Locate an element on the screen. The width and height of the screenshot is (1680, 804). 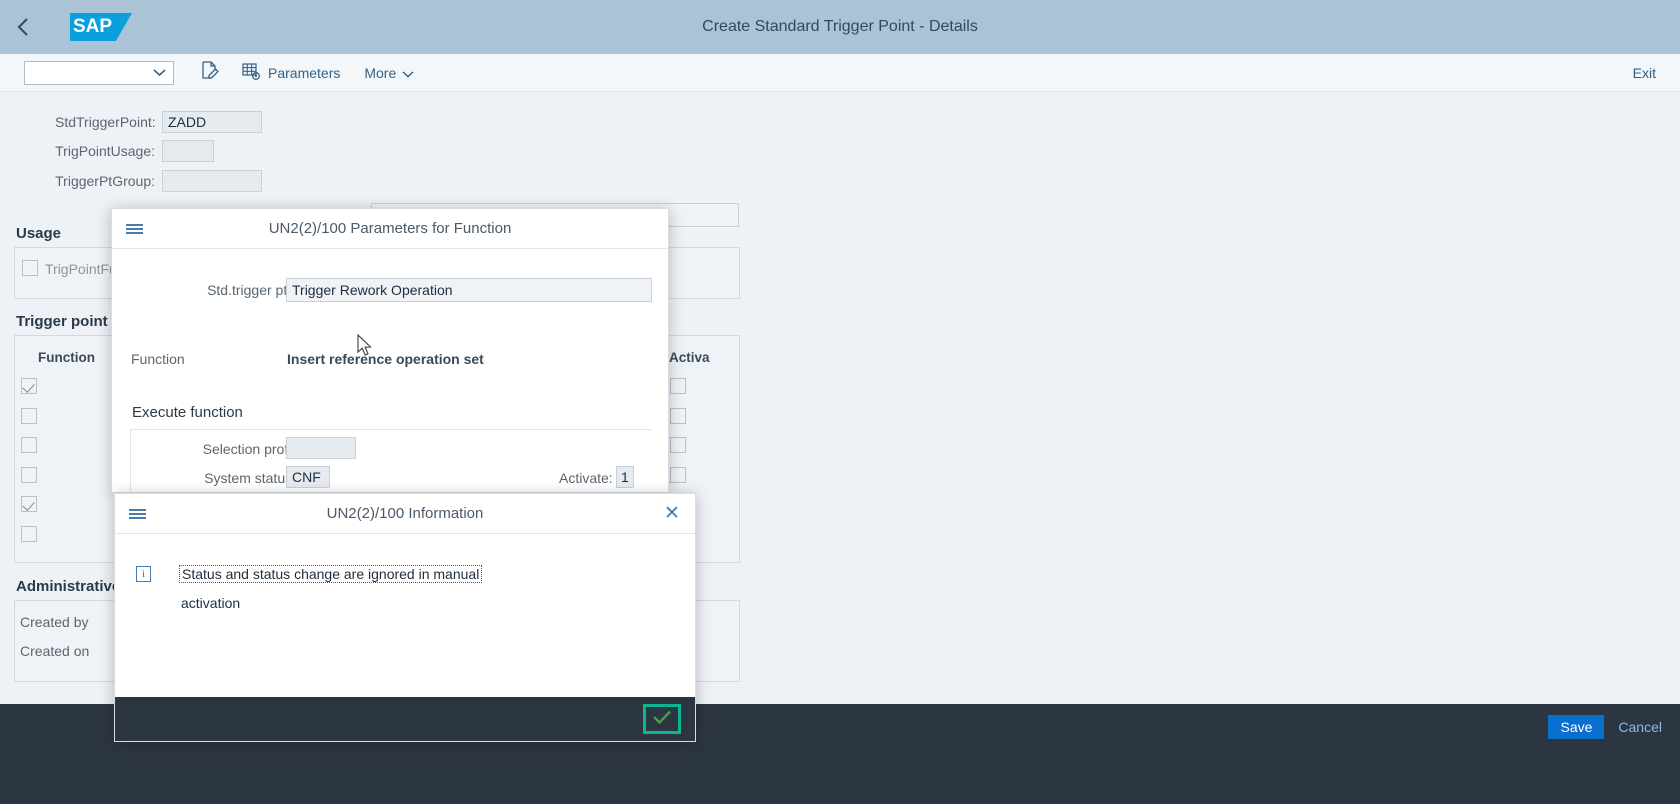
save-button: Save is located at coordinates (1576, 727).